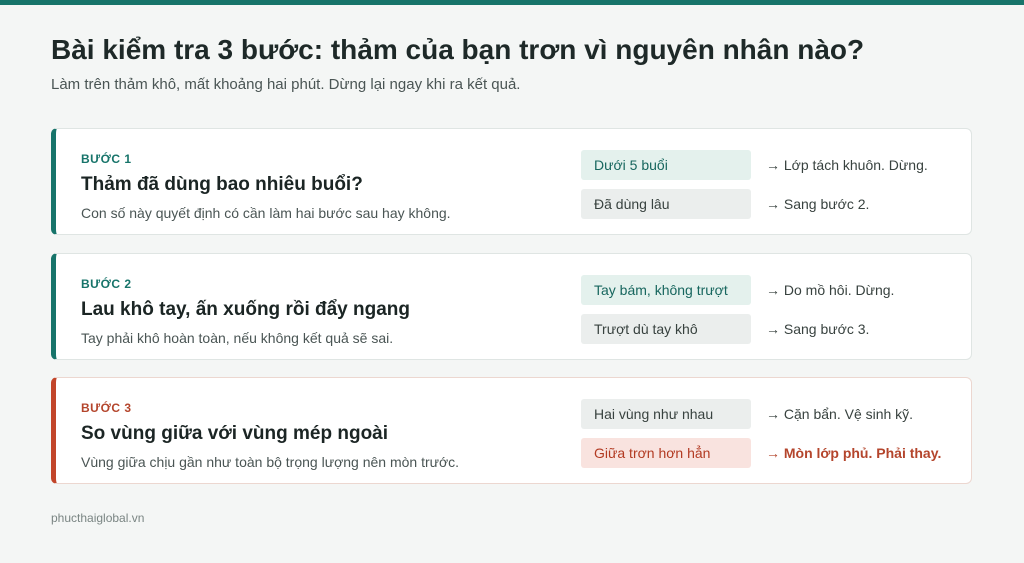 This screenshot has height=563, width=1024. What do you see at coordinates (666, 290) in the screenshot?
I see `option-chip: Tay bám, không trượt` at bounding box center [666, 290].